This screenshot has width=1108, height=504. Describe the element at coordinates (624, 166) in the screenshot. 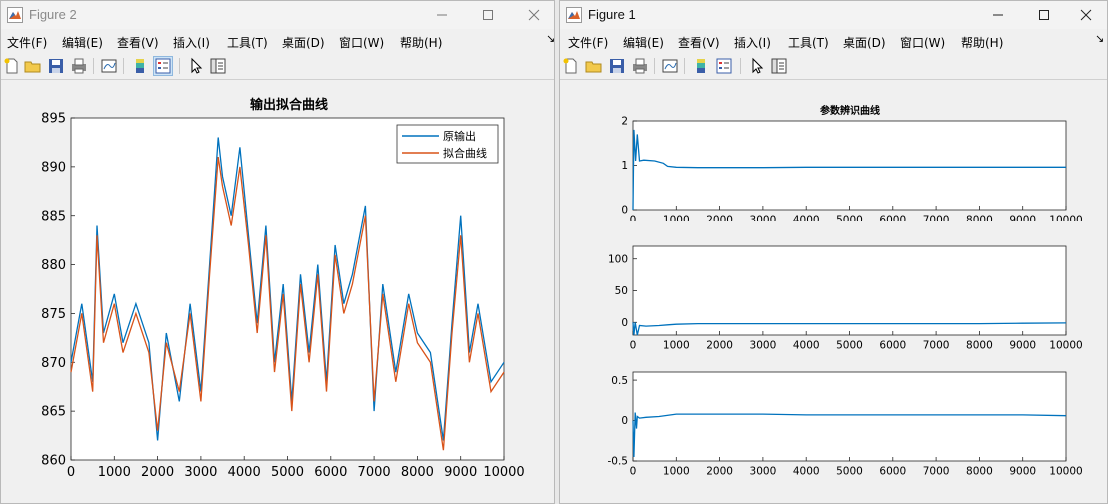

I see `y-tick-label: 1` at that location.